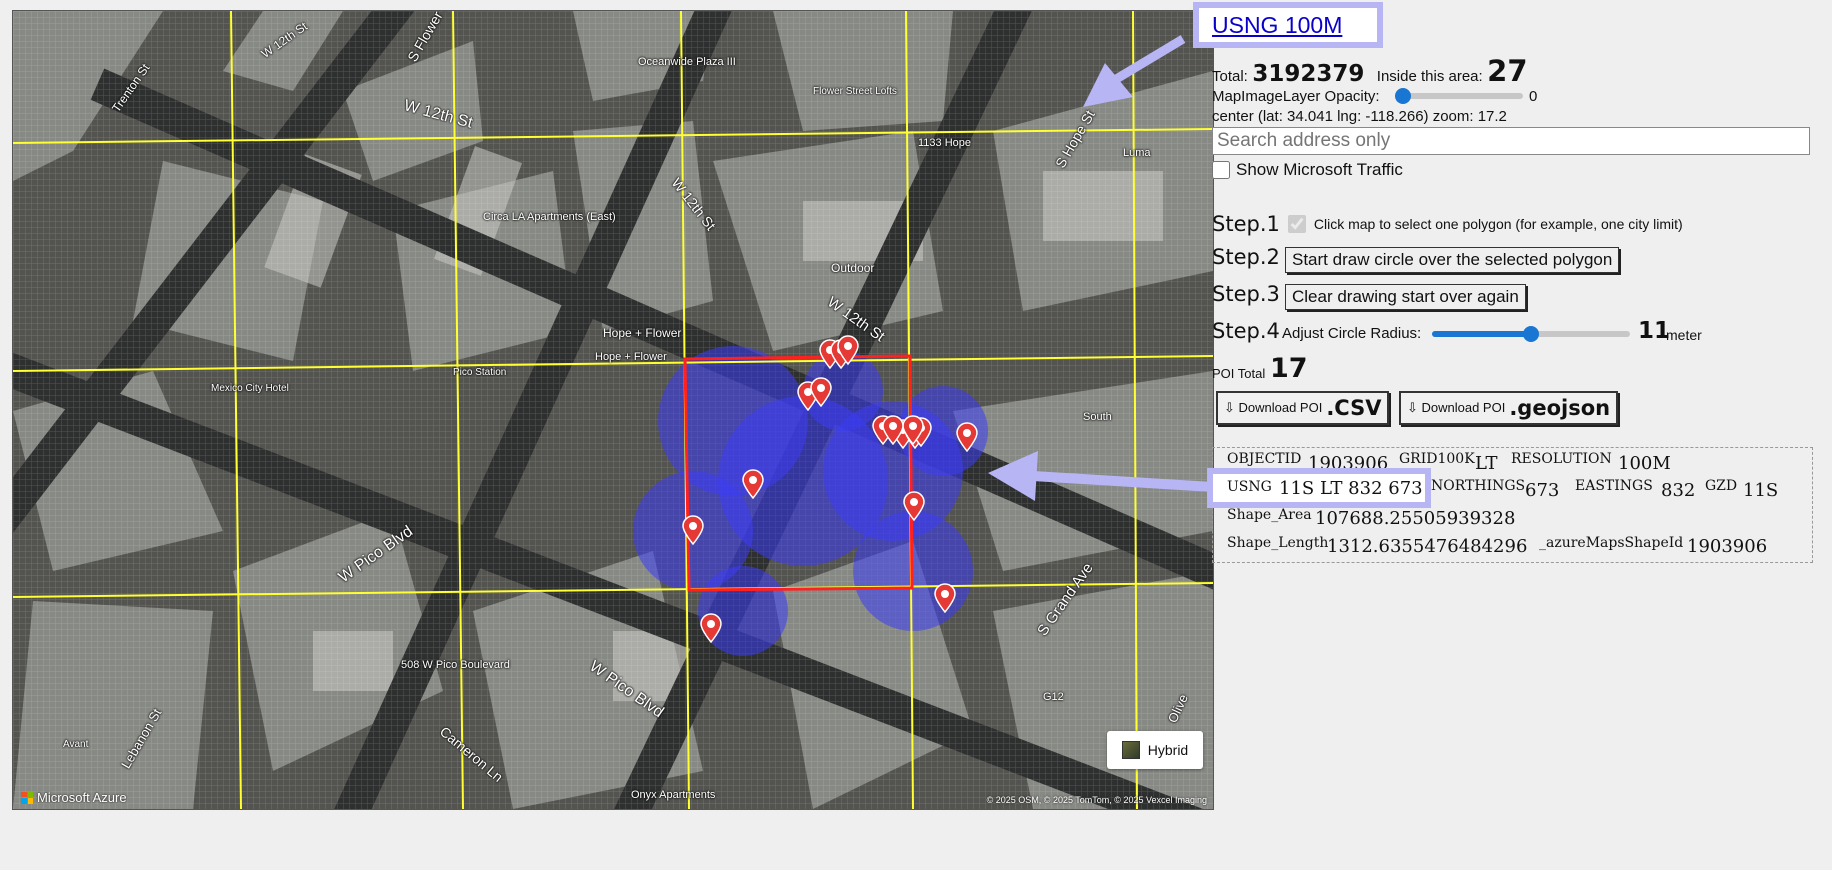 Image resolution: width=1832 pixels, height=870 pixels. What do you see at coordinates (1277, 25) in the screenshot?
I see `layer-title-link: USNG 100M` at bounding box center [1277, 25].